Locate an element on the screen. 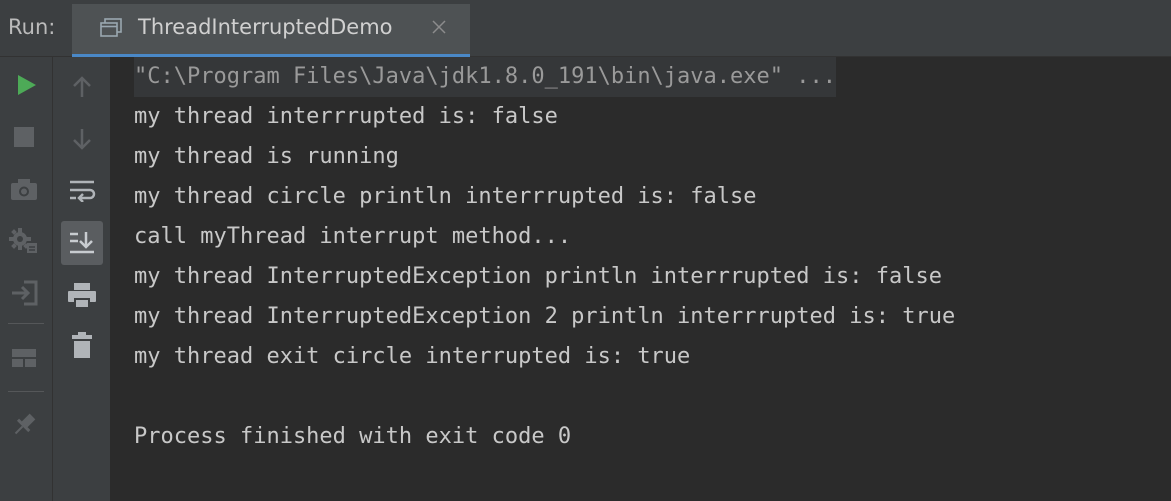 This screenshot has width=1171, height=501. up-stack-button is located at coordinates (82, 87).